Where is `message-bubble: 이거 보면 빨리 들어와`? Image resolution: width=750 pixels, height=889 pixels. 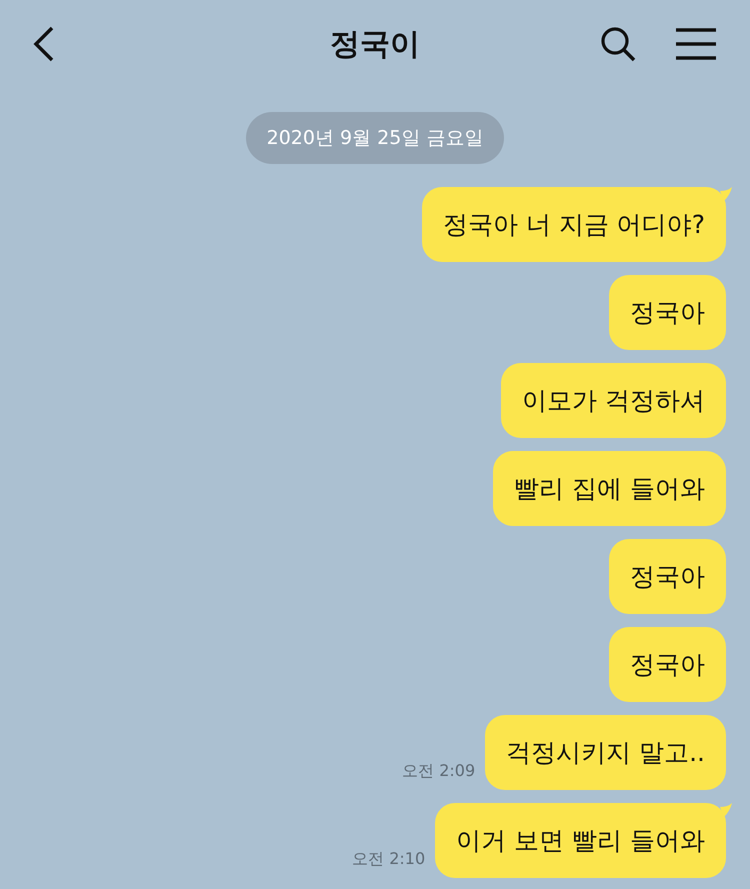
message-bubble: 이거 보면 빨리 들어와 is located at coordinates (580, 840).